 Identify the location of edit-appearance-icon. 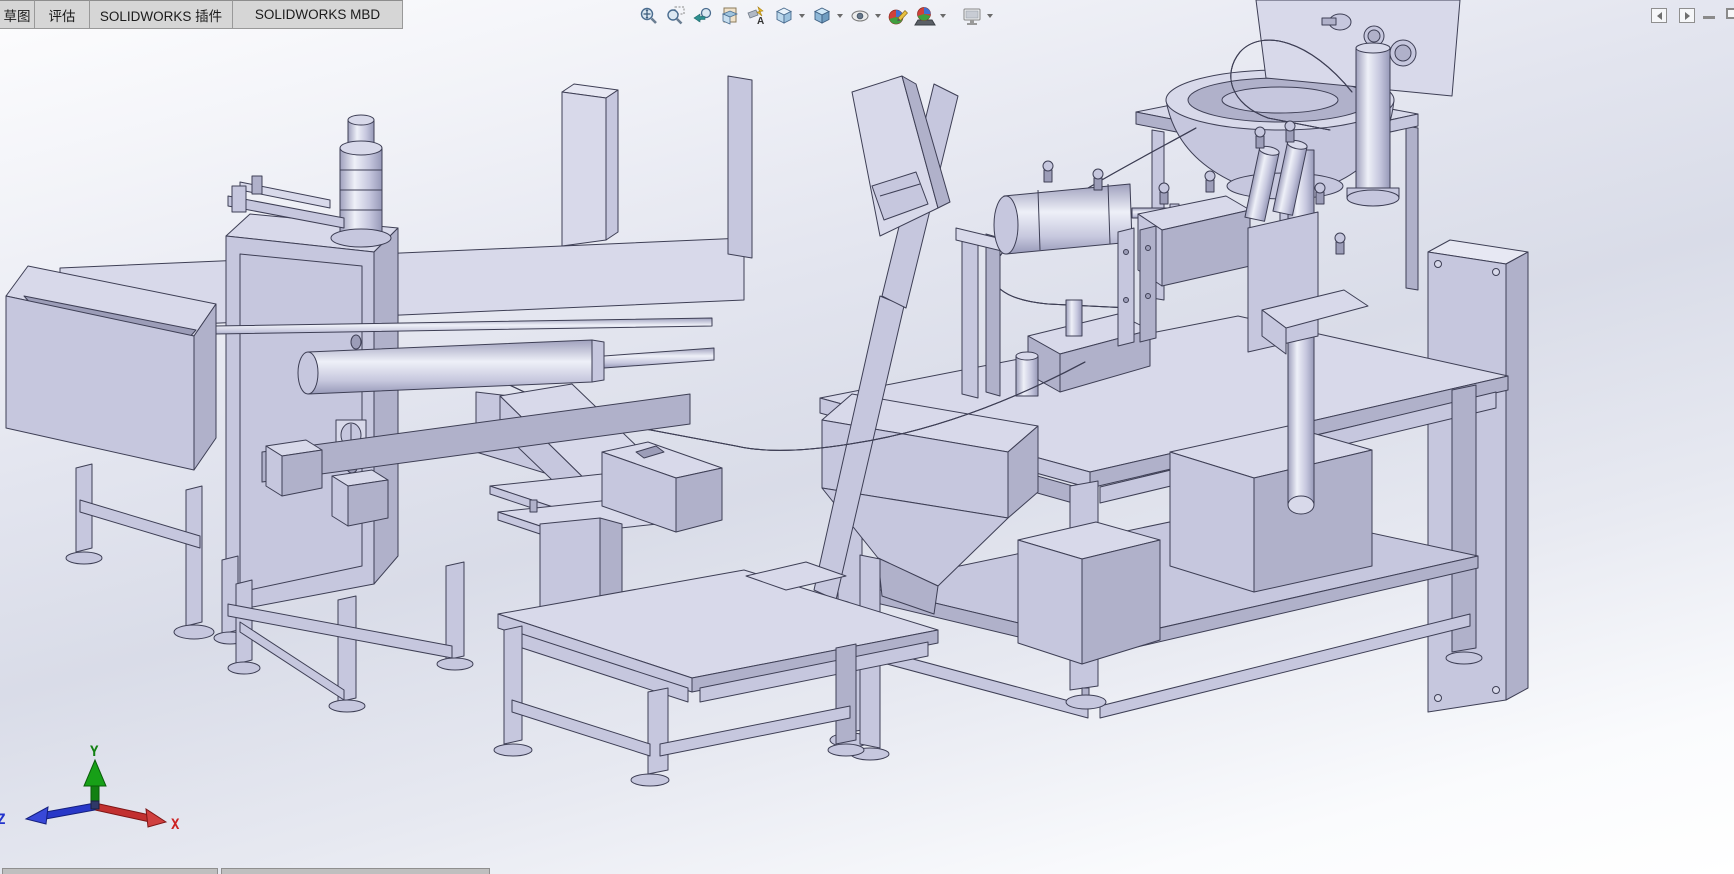
(898, 17).